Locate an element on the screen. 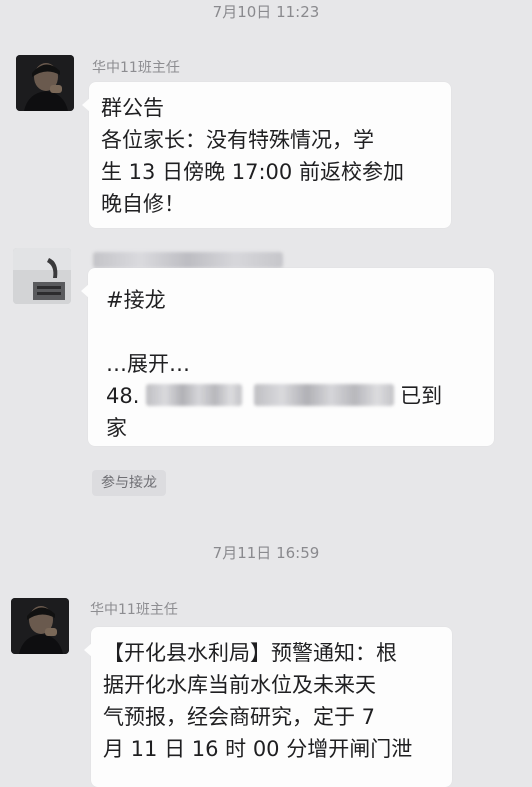 The width and height of the screenshot is (532, 787). message-text: 晚自修！ is located at coordinates (143, 204).